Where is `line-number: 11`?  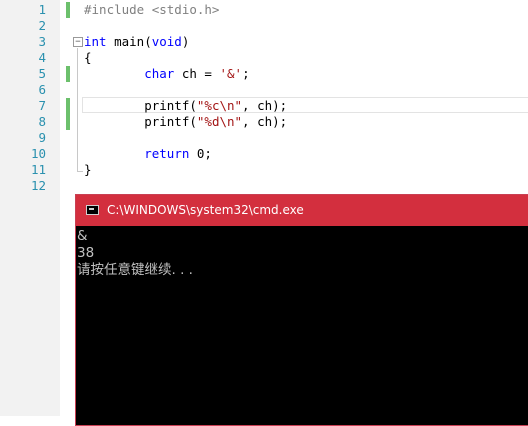
line-number: 11 is located at coordinates (38, 169).